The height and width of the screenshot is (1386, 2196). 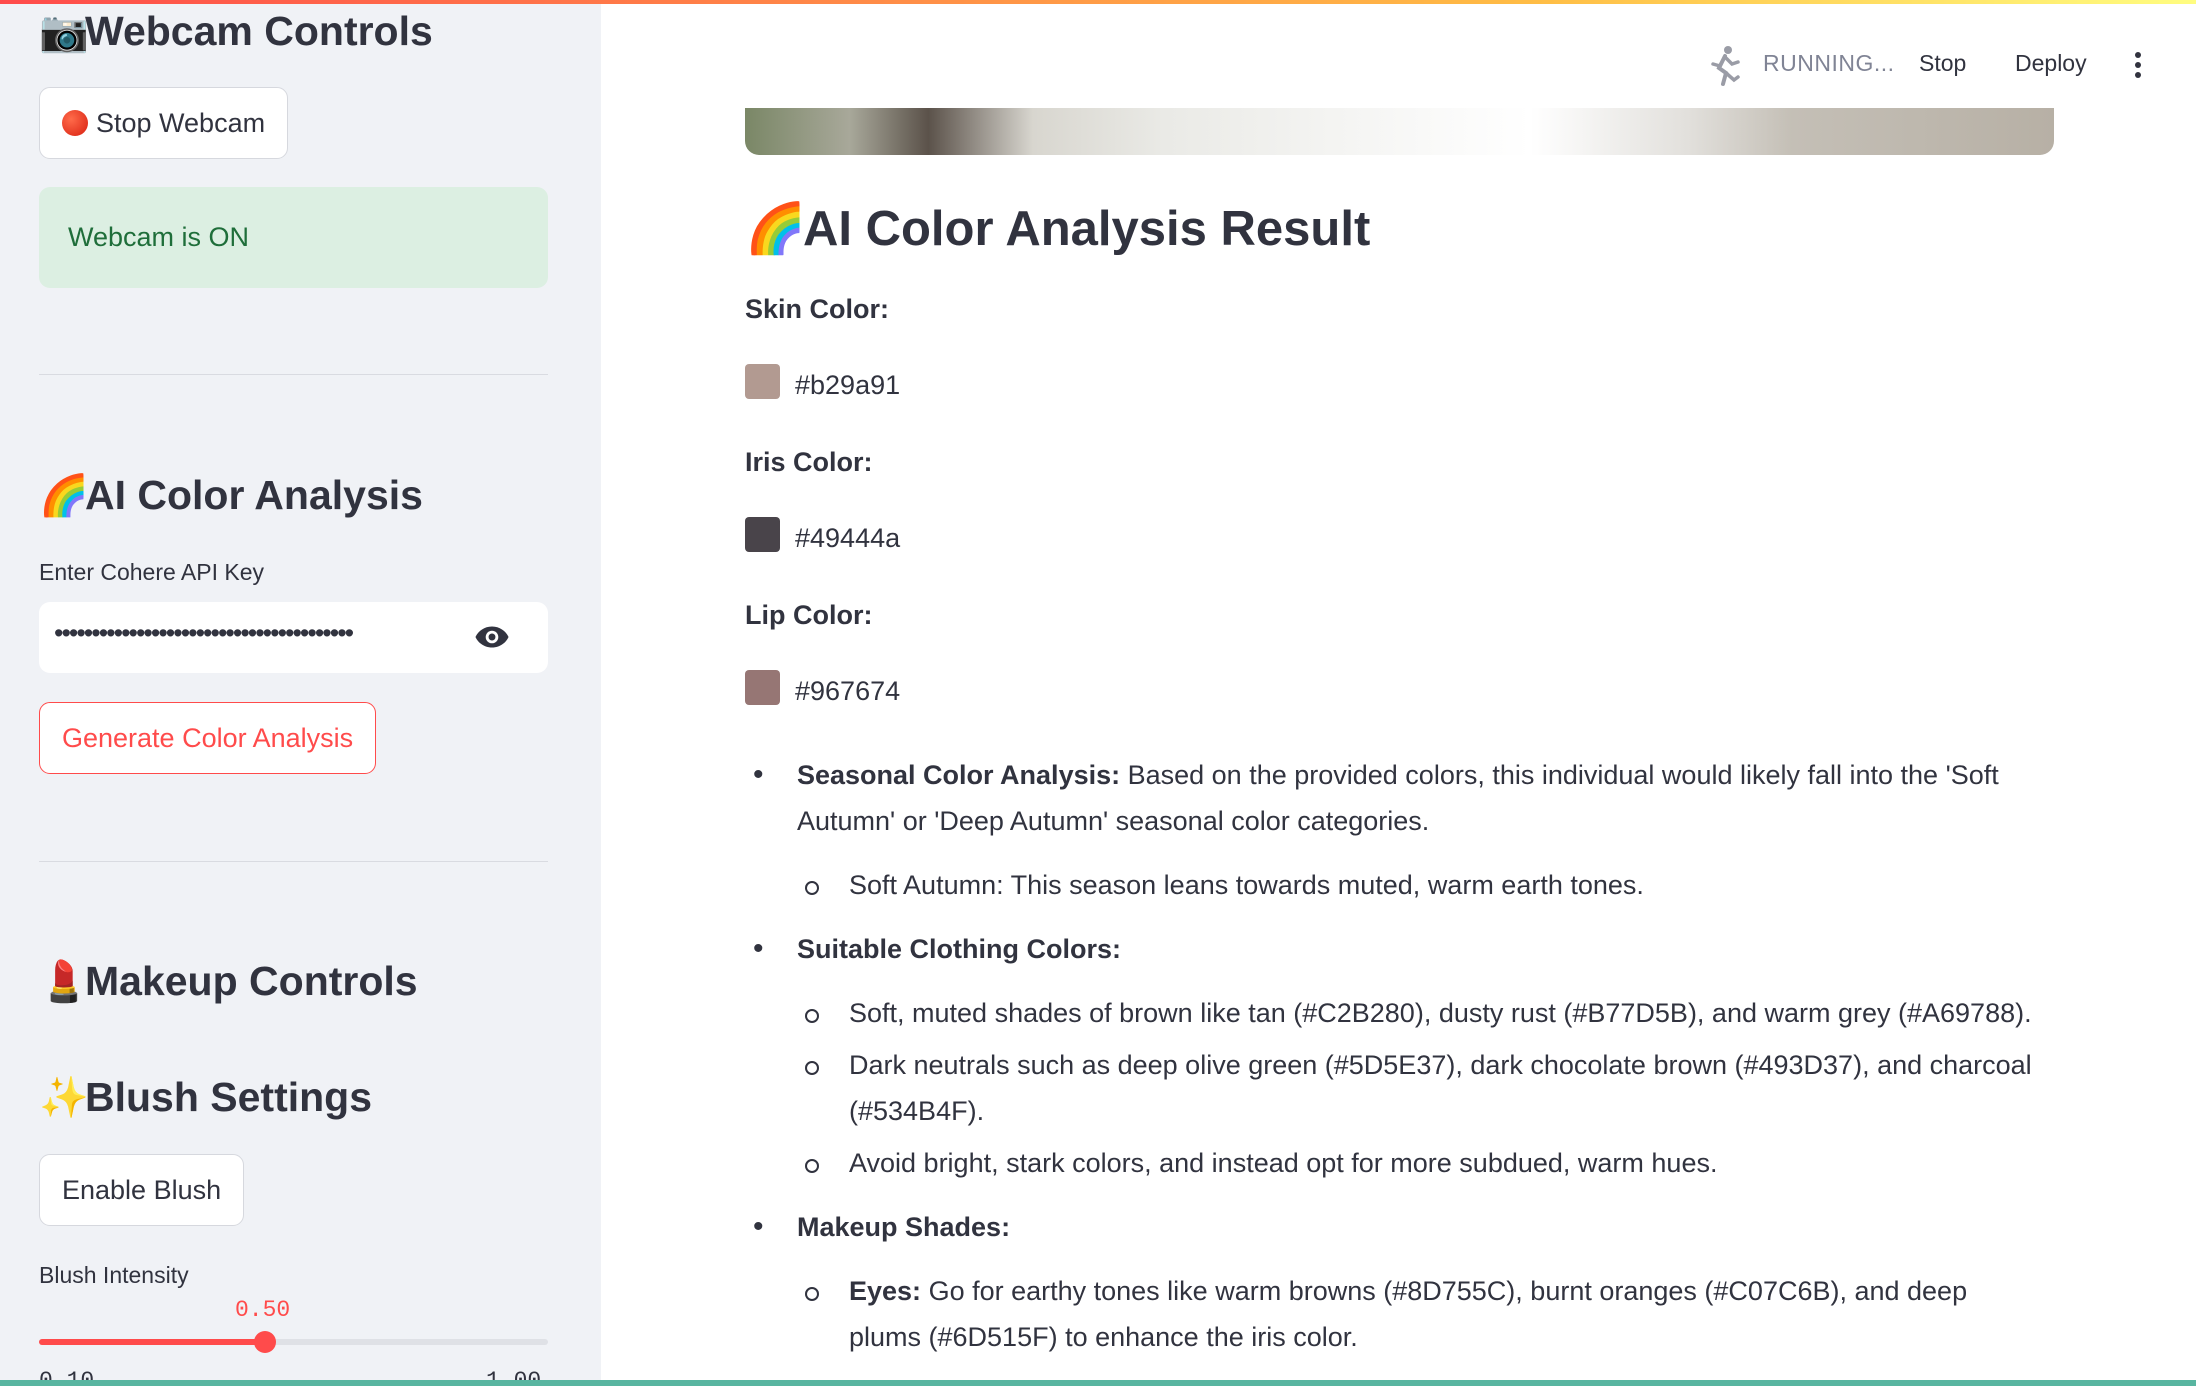 I want to click on running-man-icon, so click(x=1725, y=66).